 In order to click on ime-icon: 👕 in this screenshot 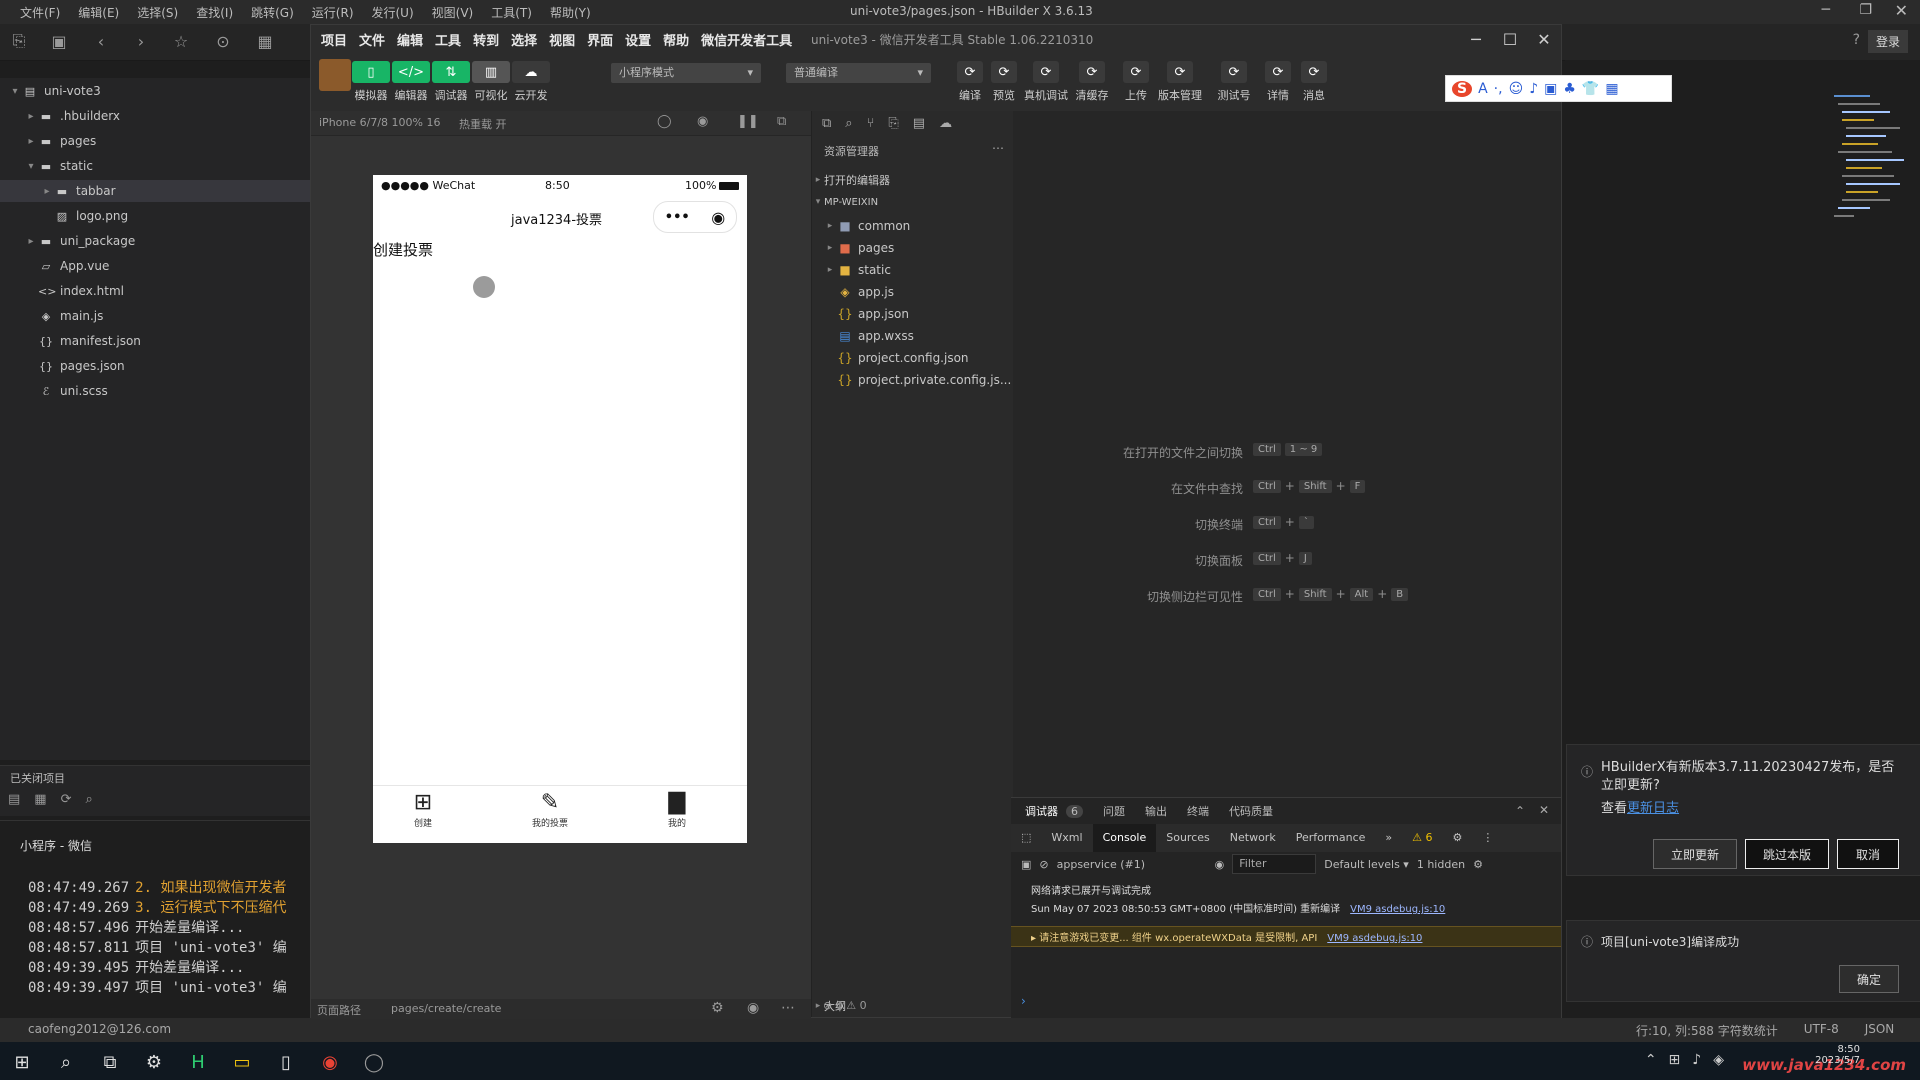, I will do `click(1590, 89)`.